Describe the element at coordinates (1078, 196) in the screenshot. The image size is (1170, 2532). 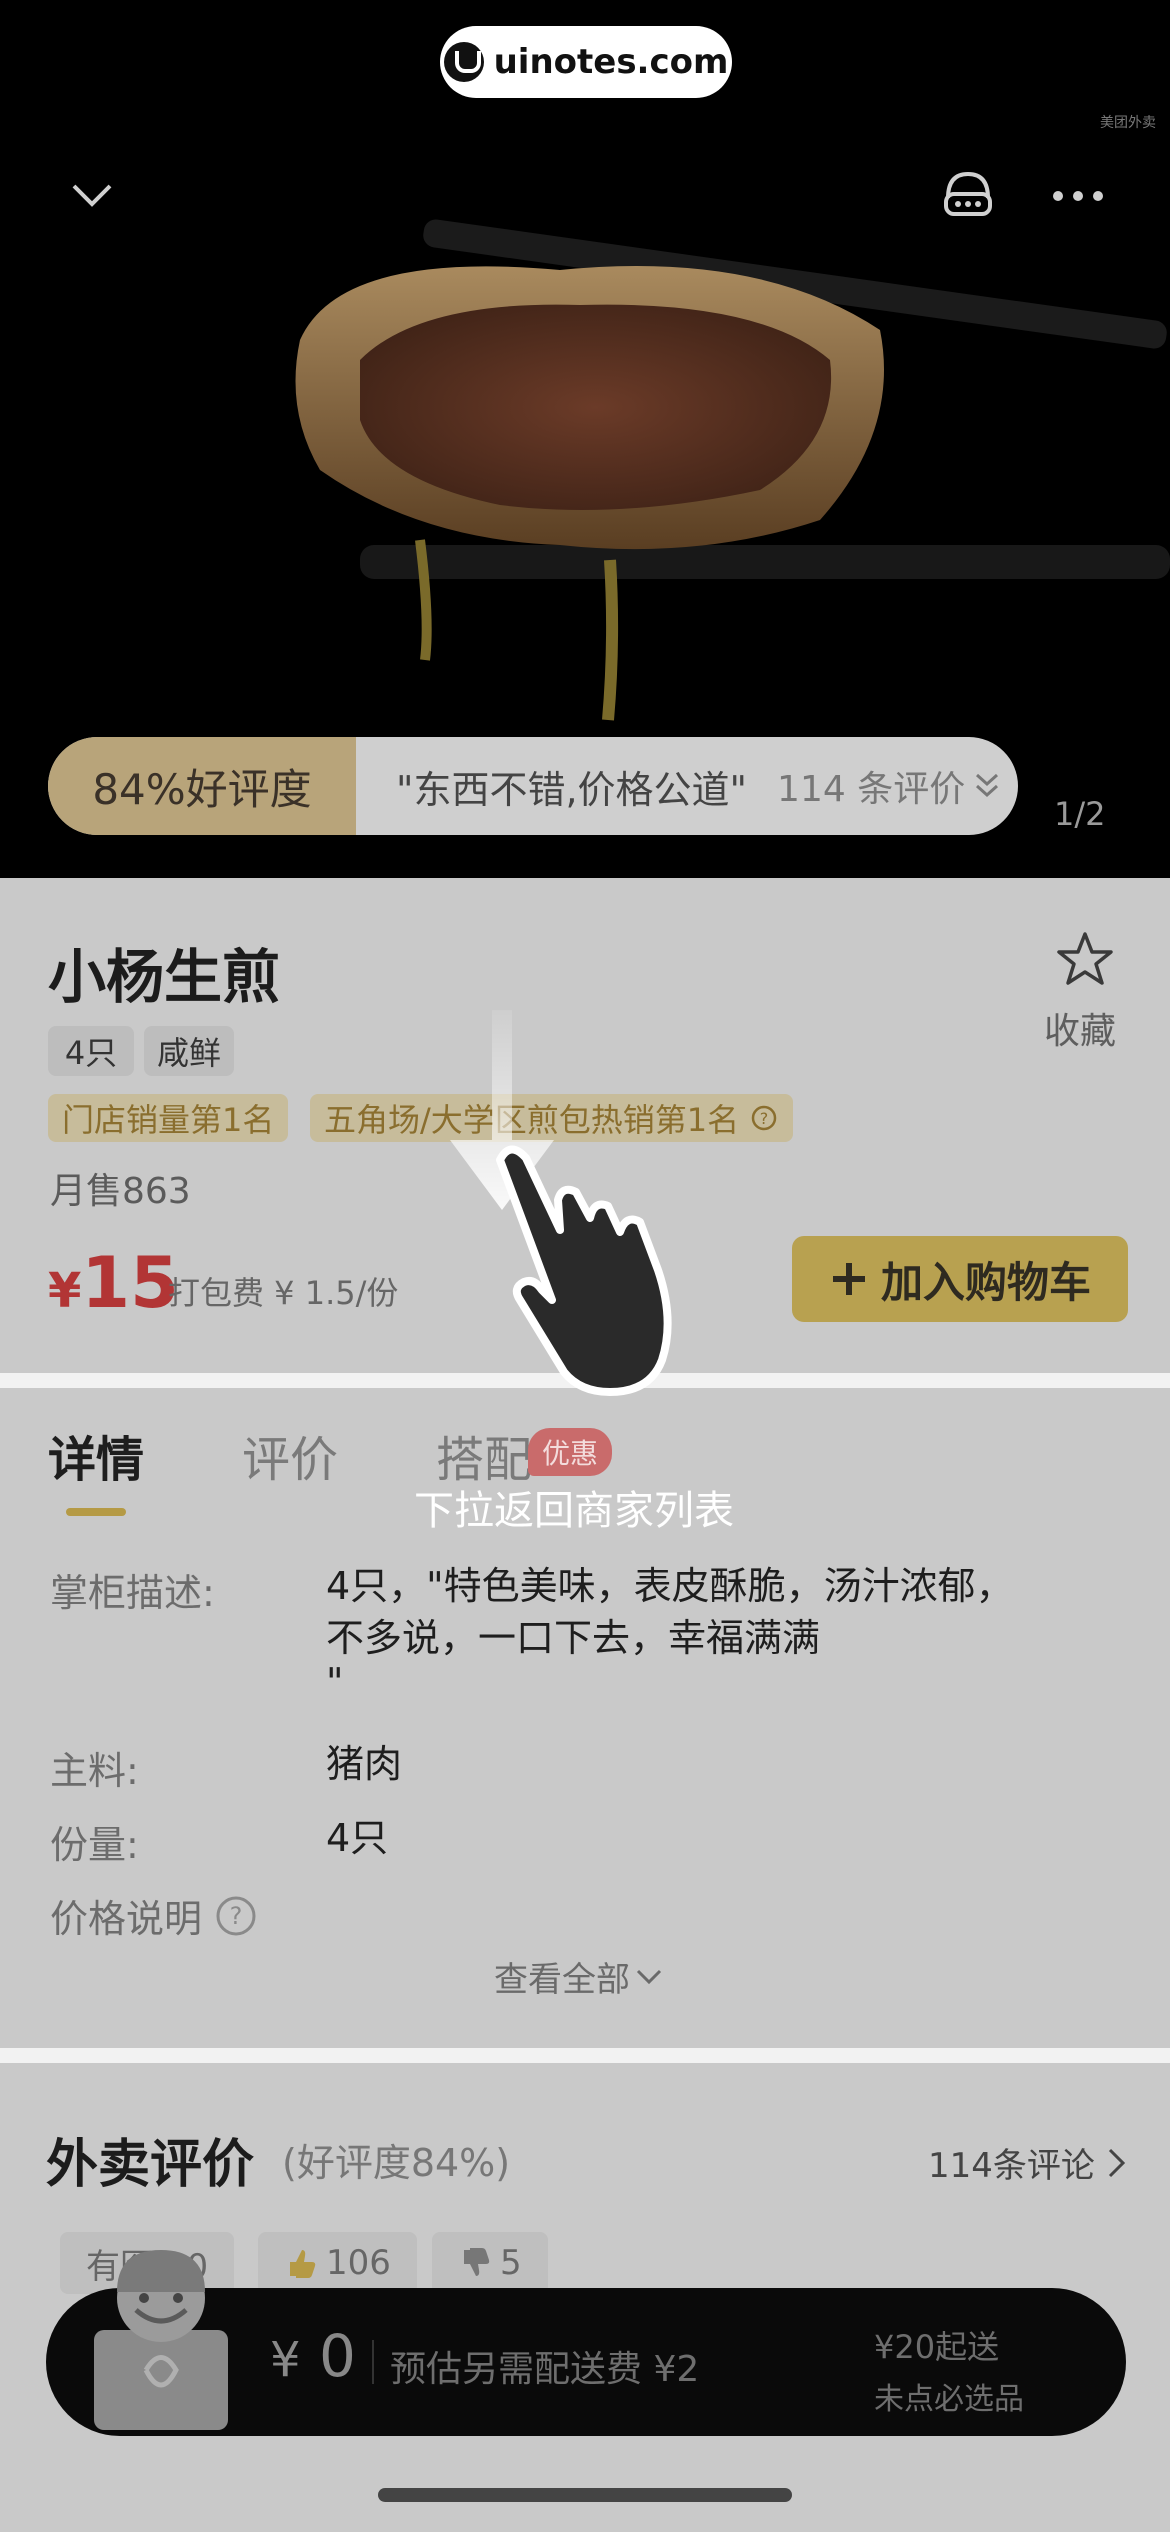
I see `more-icon` at that location.